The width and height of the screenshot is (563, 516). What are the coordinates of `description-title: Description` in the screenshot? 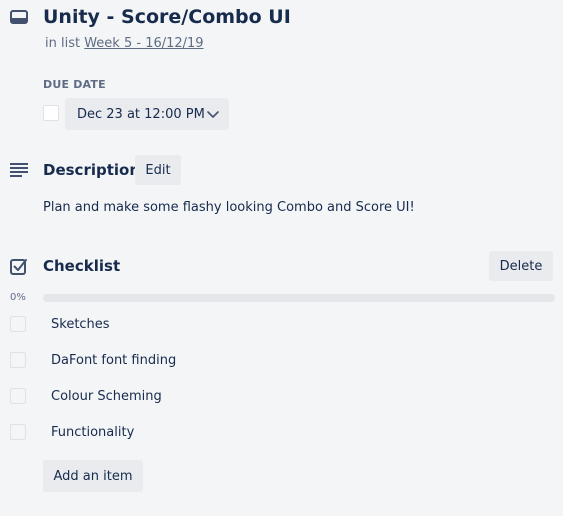 It's located at (92, 170).